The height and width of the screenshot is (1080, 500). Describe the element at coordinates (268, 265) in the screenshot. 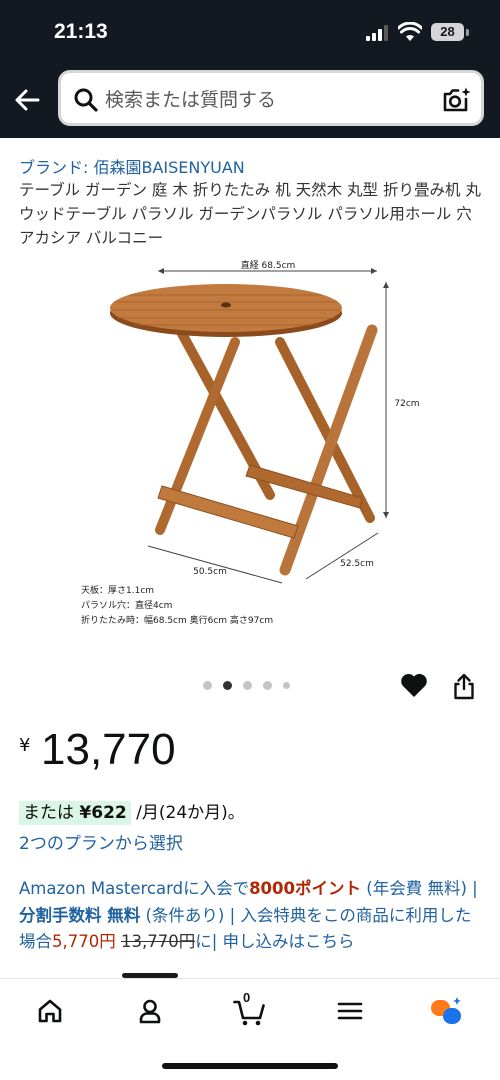

I see `diameter-label: 直経 68.5cm` at that location.